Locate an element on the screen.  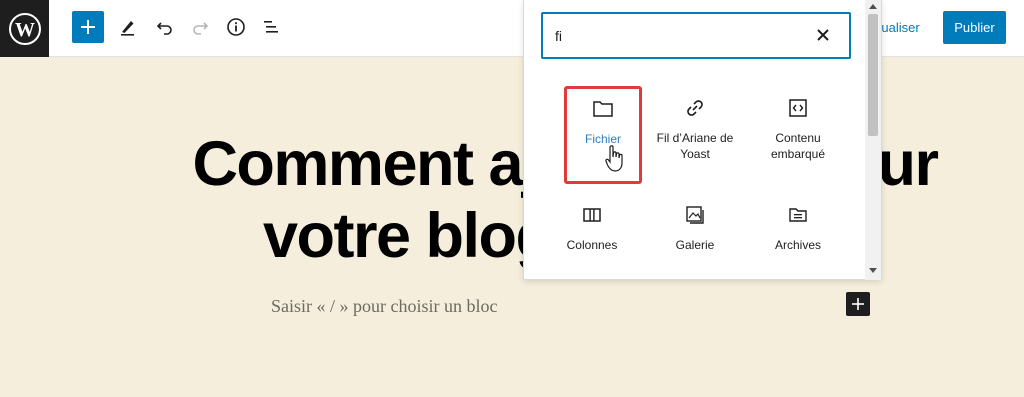
undo-icon is located at coordinates (164, 28).